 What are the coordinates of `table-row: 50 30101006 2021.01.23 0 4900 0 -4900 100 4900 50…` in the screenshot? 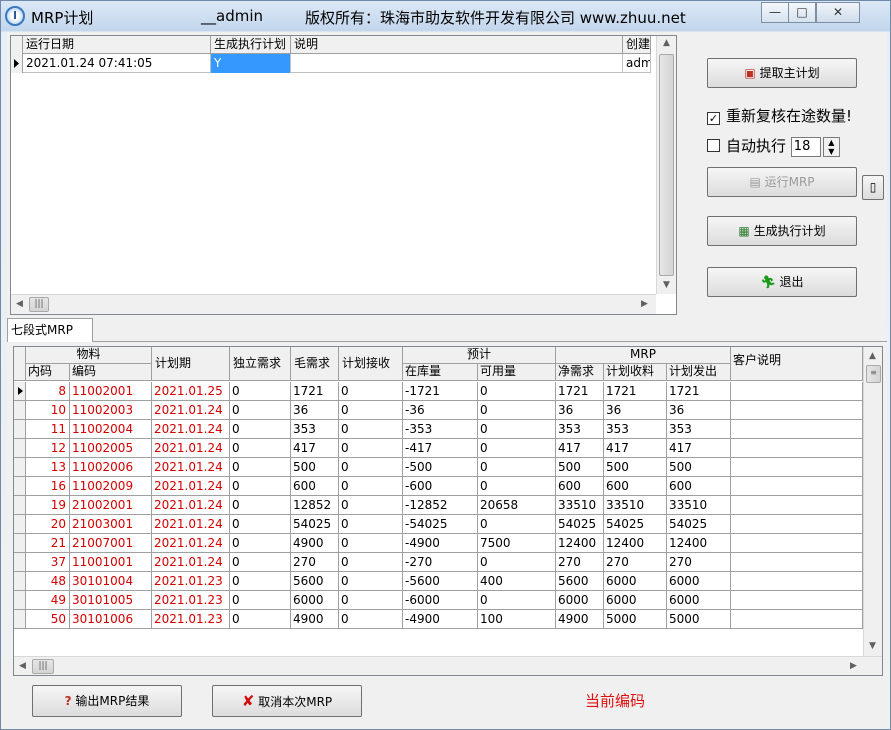 It's located at (438, 619).